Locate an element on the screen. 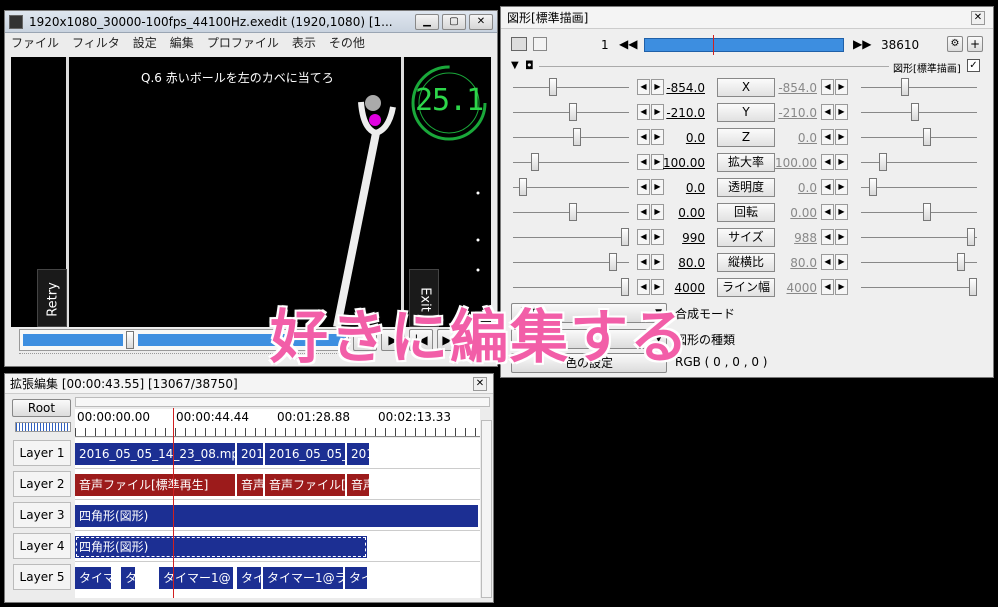 The image size is (998, 607). camera-icon is located at coordinates (519, 44).